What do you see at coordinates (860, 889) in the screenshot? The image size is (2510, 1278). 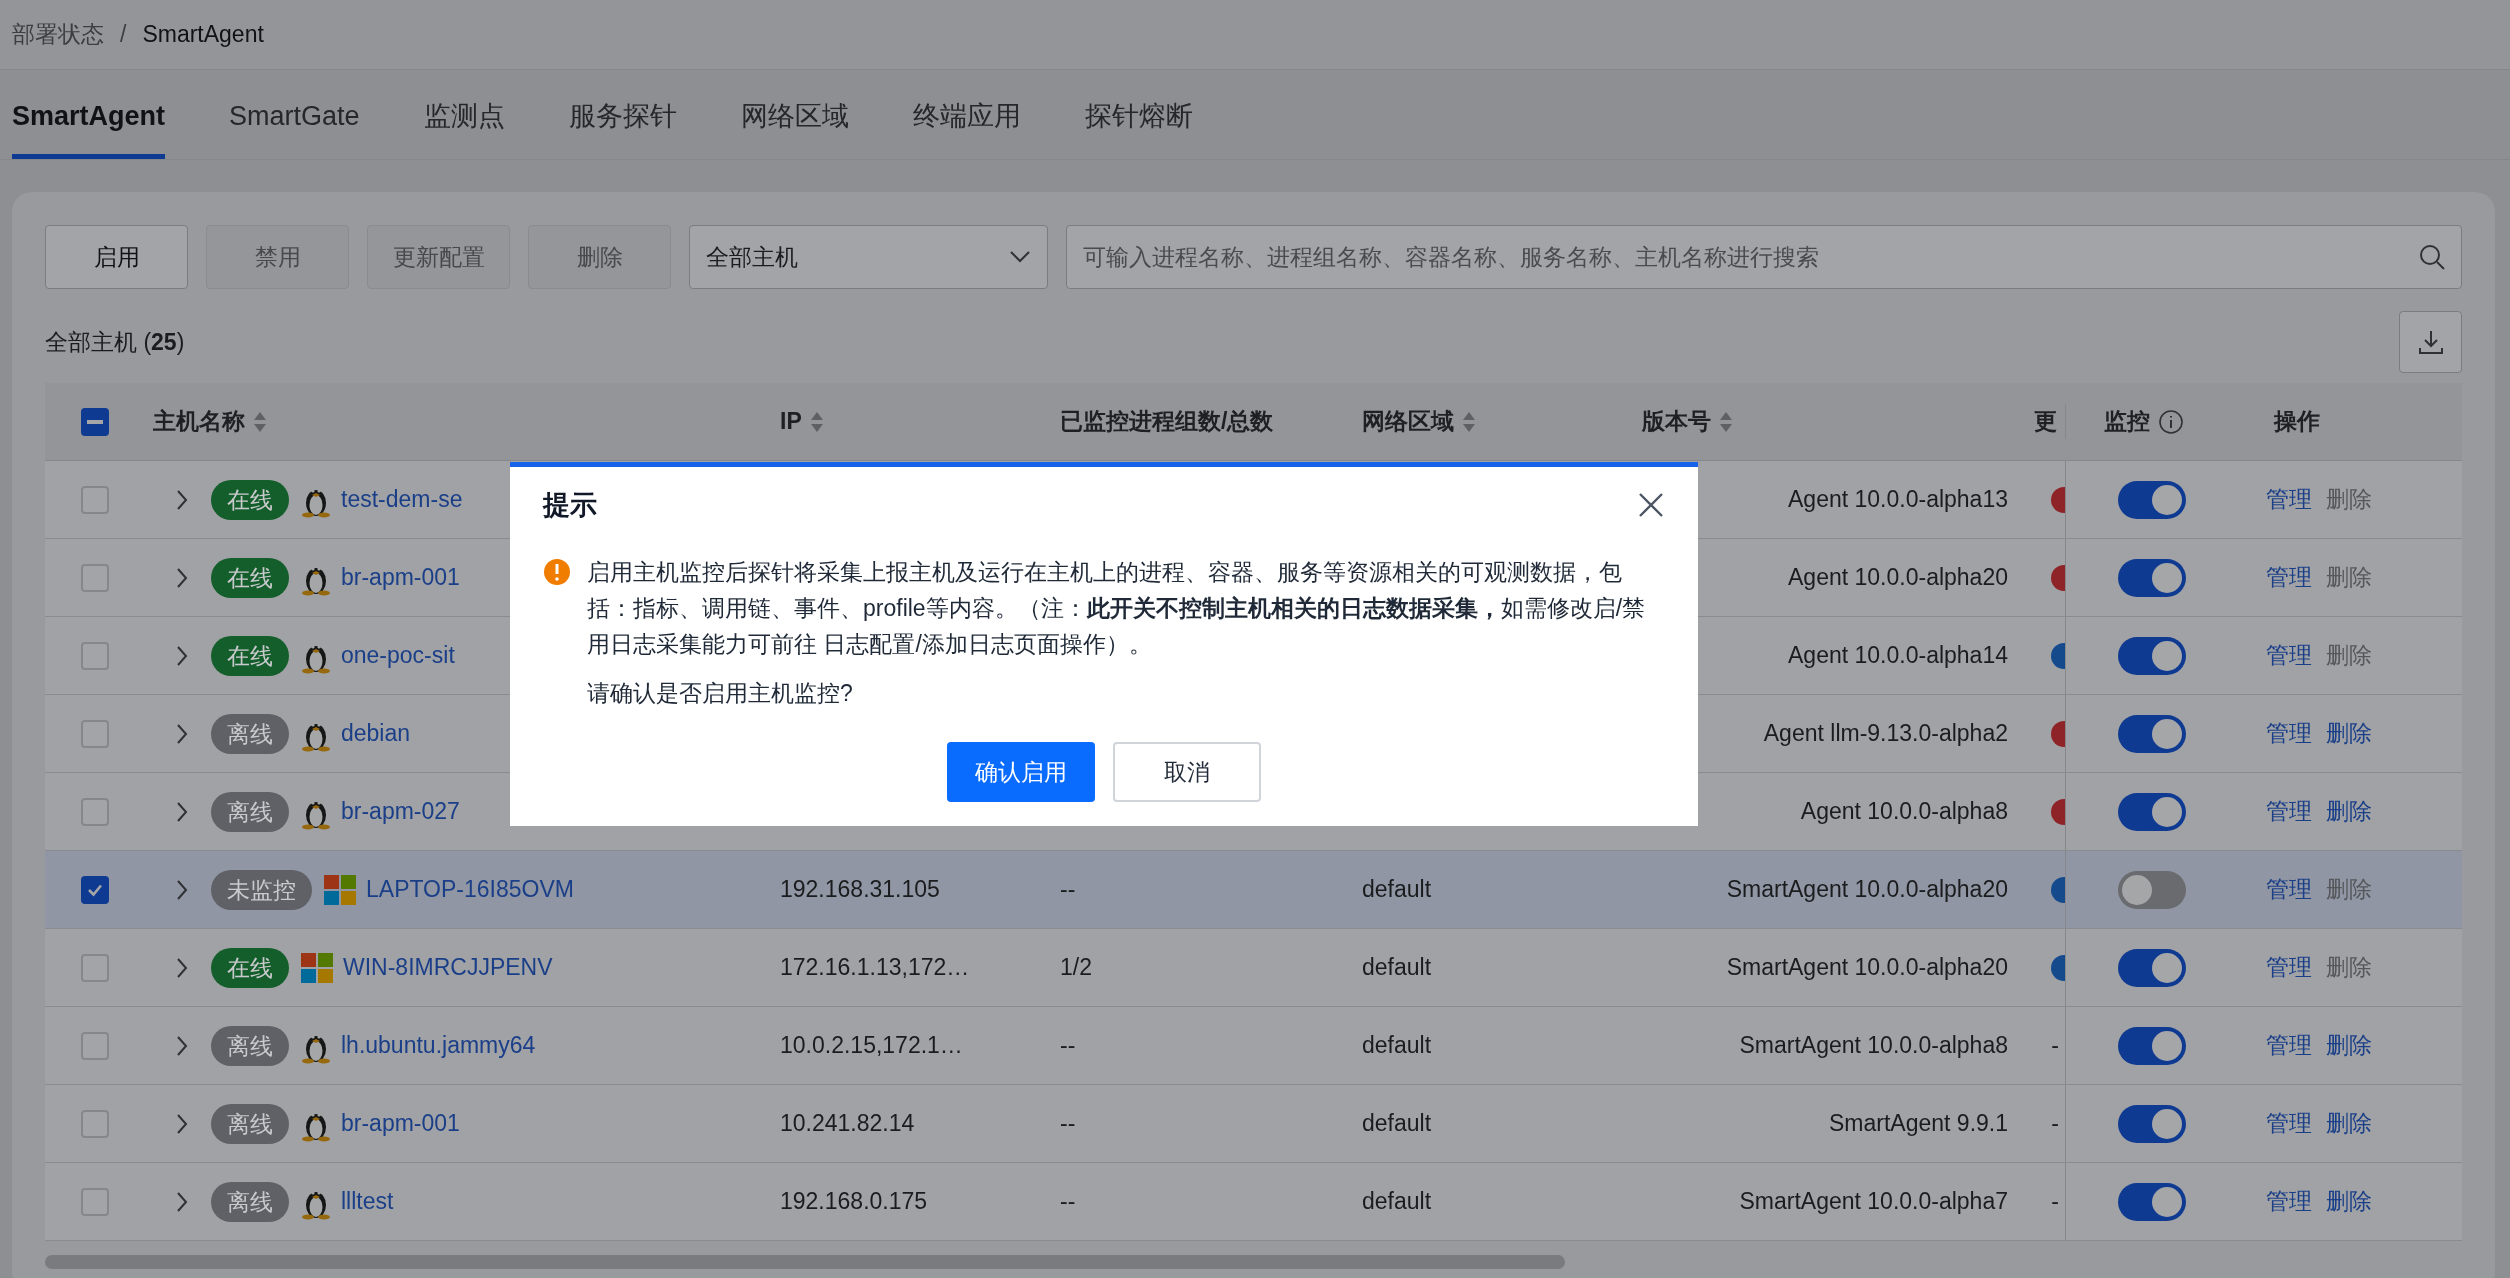 I see `ip-text: 192.168.31.105` at bounding box center [860, 889].